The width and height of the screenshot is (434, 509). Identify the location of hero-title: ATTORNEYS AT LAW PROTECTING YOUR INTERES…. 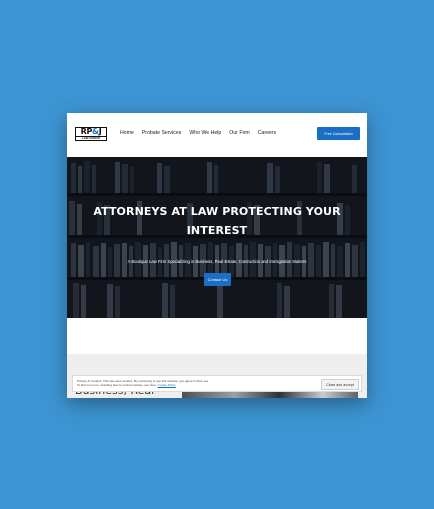
(217, 221).